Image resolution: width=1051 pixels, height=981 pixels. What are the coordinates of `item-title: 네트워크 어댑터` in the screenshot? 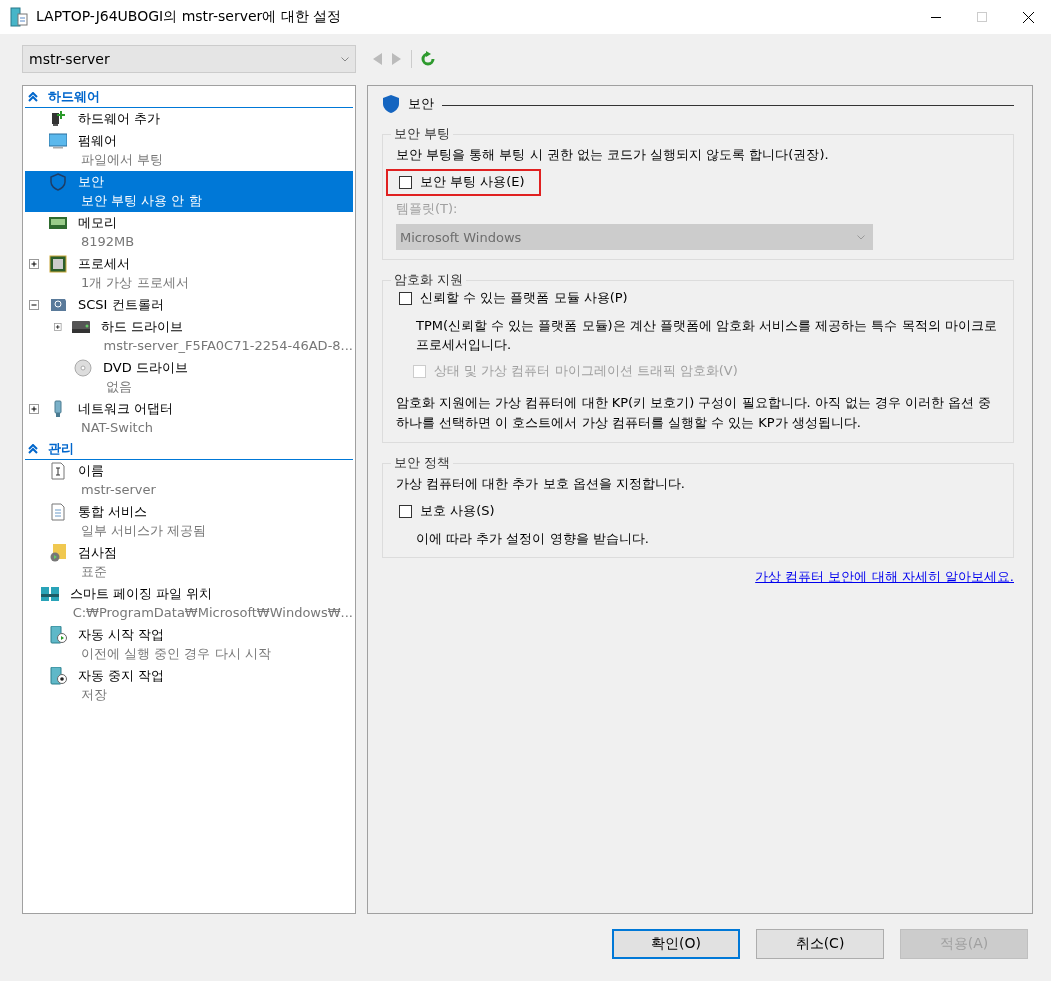 It's located at (126, 409).